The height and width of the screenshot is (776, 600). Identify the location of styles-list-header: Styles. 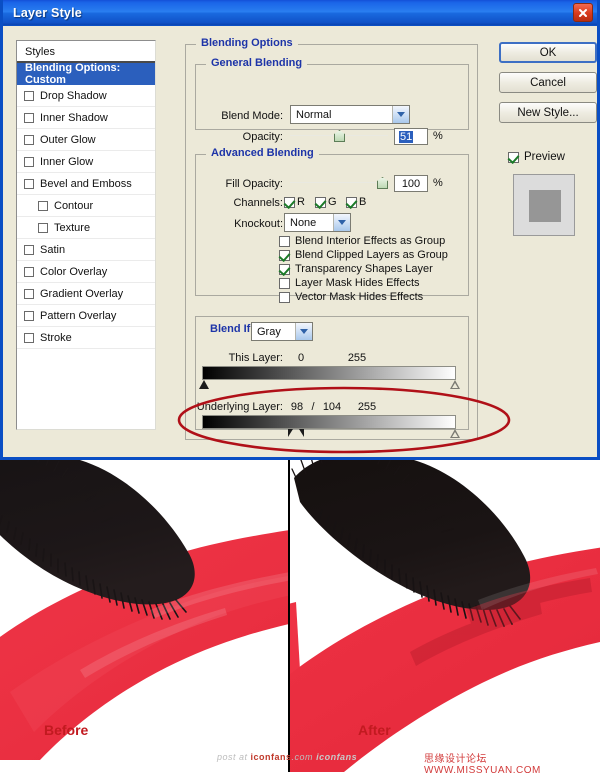
(86, 52).